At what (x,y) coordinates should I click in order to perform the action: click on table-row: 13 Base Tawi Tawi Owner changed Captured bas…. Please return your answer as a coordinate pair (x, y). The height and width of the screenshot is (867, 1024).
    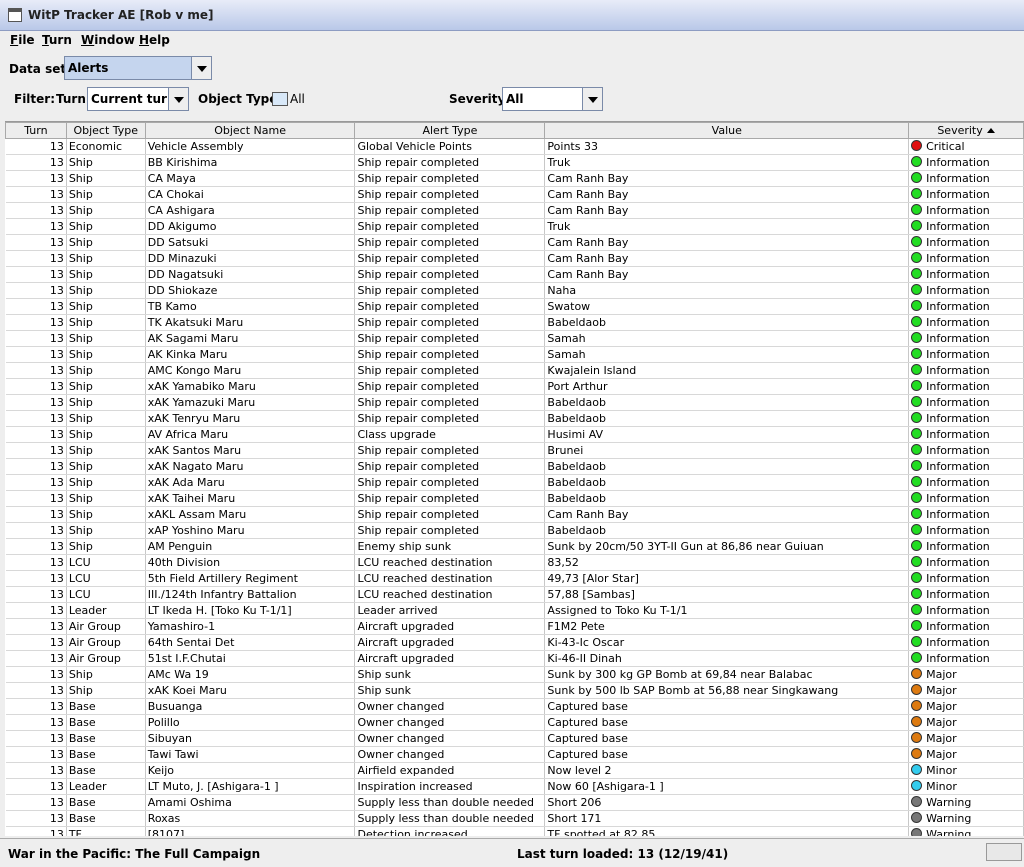
    Looking at the image, I should click on (514, 754).